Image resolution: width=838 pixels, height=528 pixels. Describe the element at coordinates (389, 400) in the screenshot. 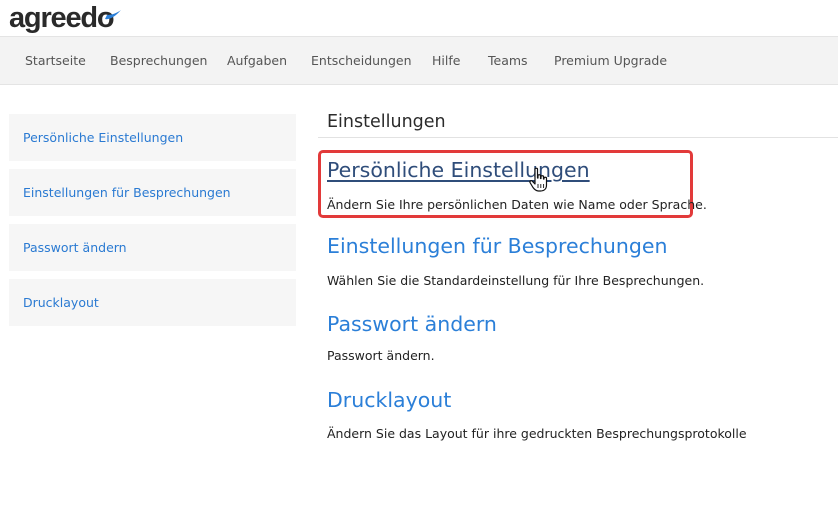

I see `section-link-drucklayout: Drucklayout` at that location.